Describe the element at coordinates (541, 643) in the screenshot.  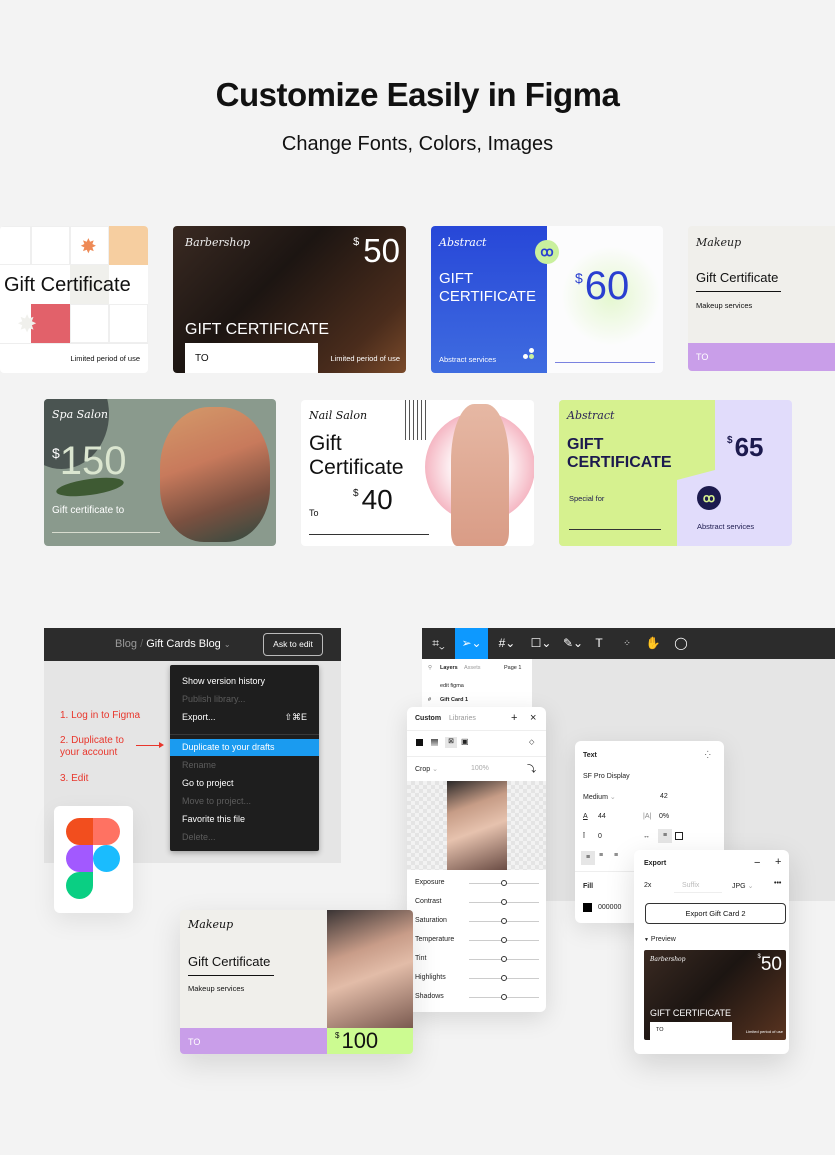
I see `rectangle-tool-icon: ☐⌄` at that location.